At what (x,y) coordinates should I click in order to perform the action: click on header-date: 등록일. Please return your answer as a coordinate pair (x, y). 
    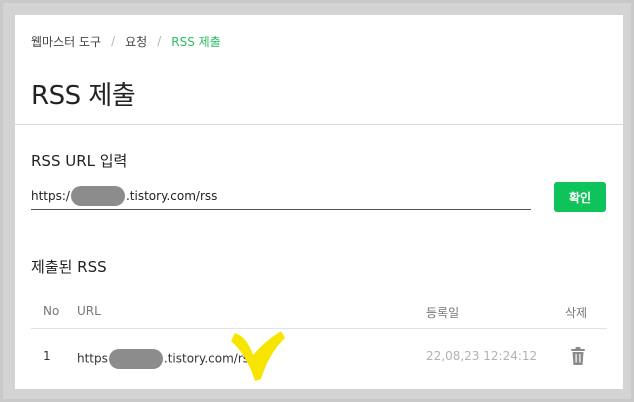
    Looking at the image, I should click on (443, 313).